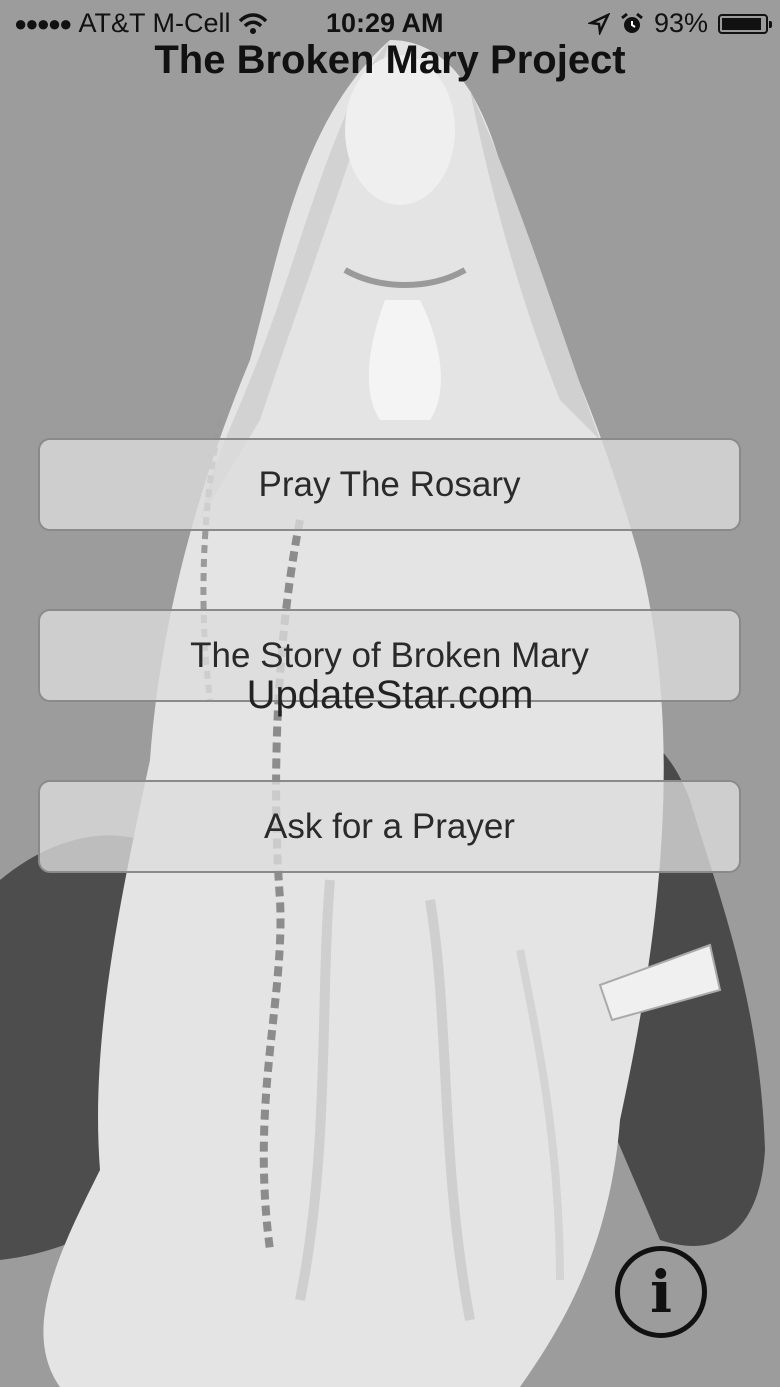 The image size is (780, 1387). I want to click on signal-dots-icon: ●●●●●, so click(43, 23).